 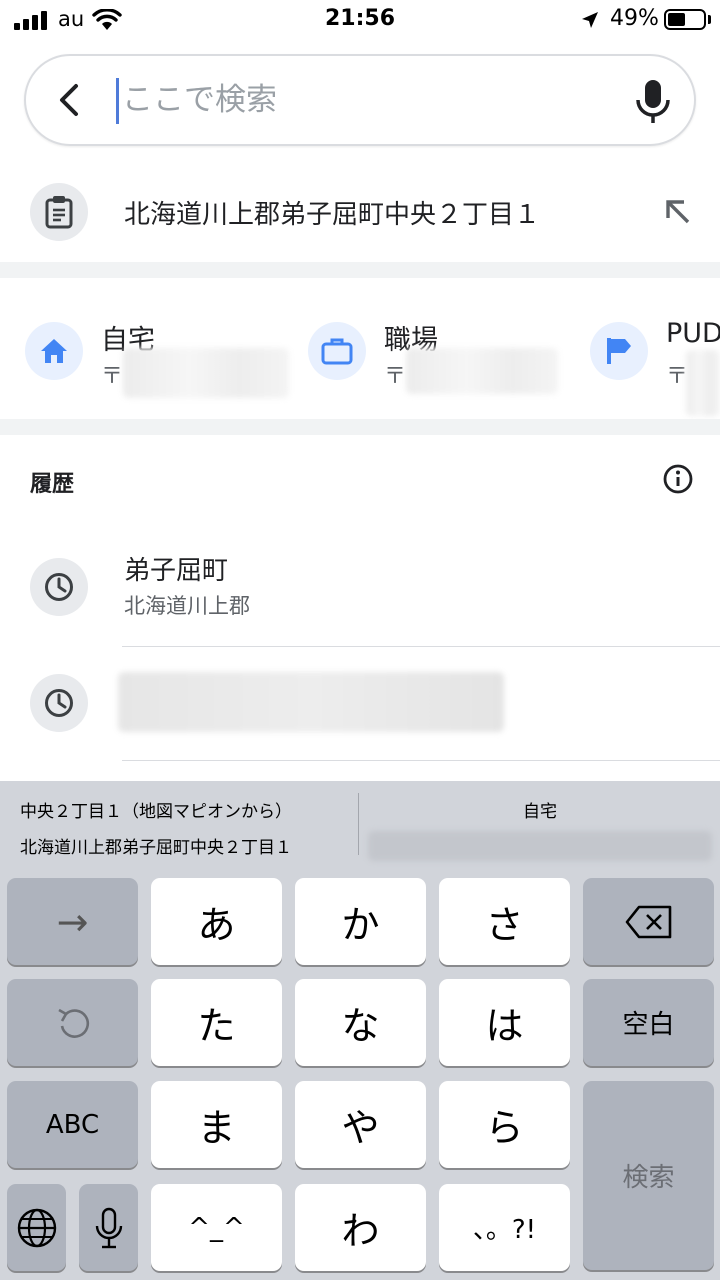 What do you see at coordinates (590, 20) in the screenshot?
I see `location-arrow-icon` at bounding box center [590, 20].